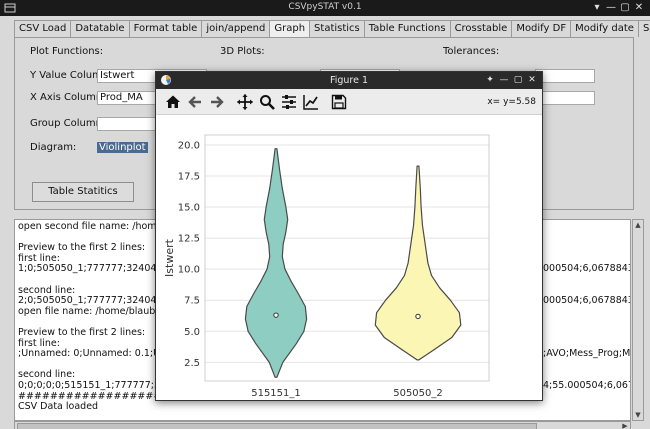 Image resolution: width=650 pixels, height=429 pixels. I want to click on y-tick-label: 20.0, so click(189, 145).